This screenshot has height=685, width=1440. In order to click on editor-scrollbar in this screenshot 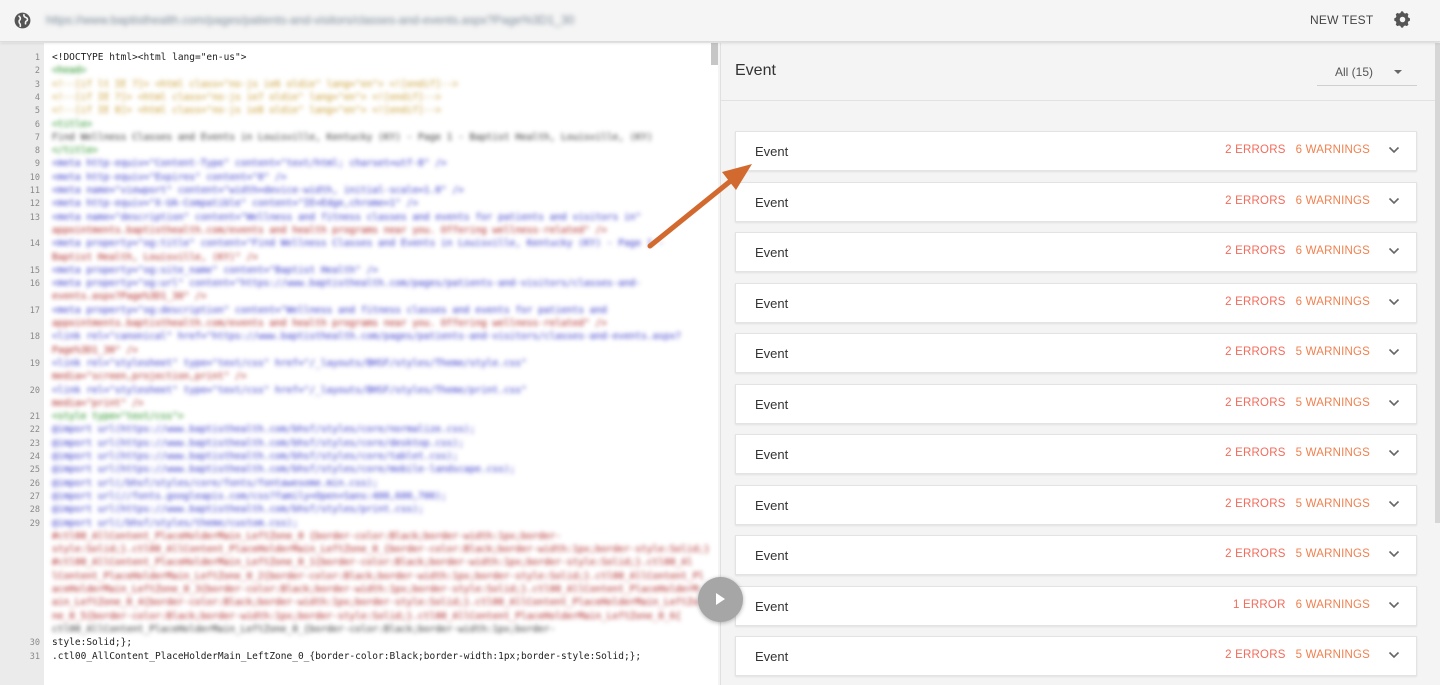, I will do `click(714, 54)`.